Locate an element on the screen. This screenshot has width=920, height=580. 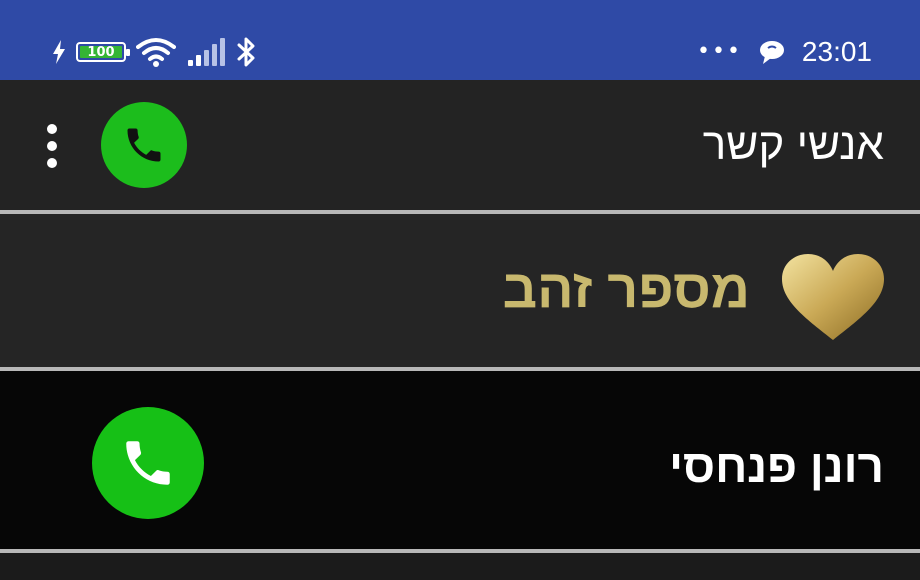
charging-icon is located at coordinates (59, 52).